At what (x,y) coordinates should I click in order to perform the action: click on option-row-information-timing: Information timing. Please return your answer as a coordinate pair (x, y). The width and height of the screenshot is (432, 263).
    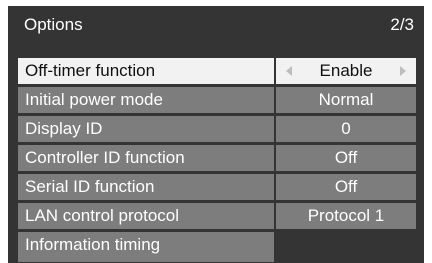
    Looking at the image, I should click on (217, 247).